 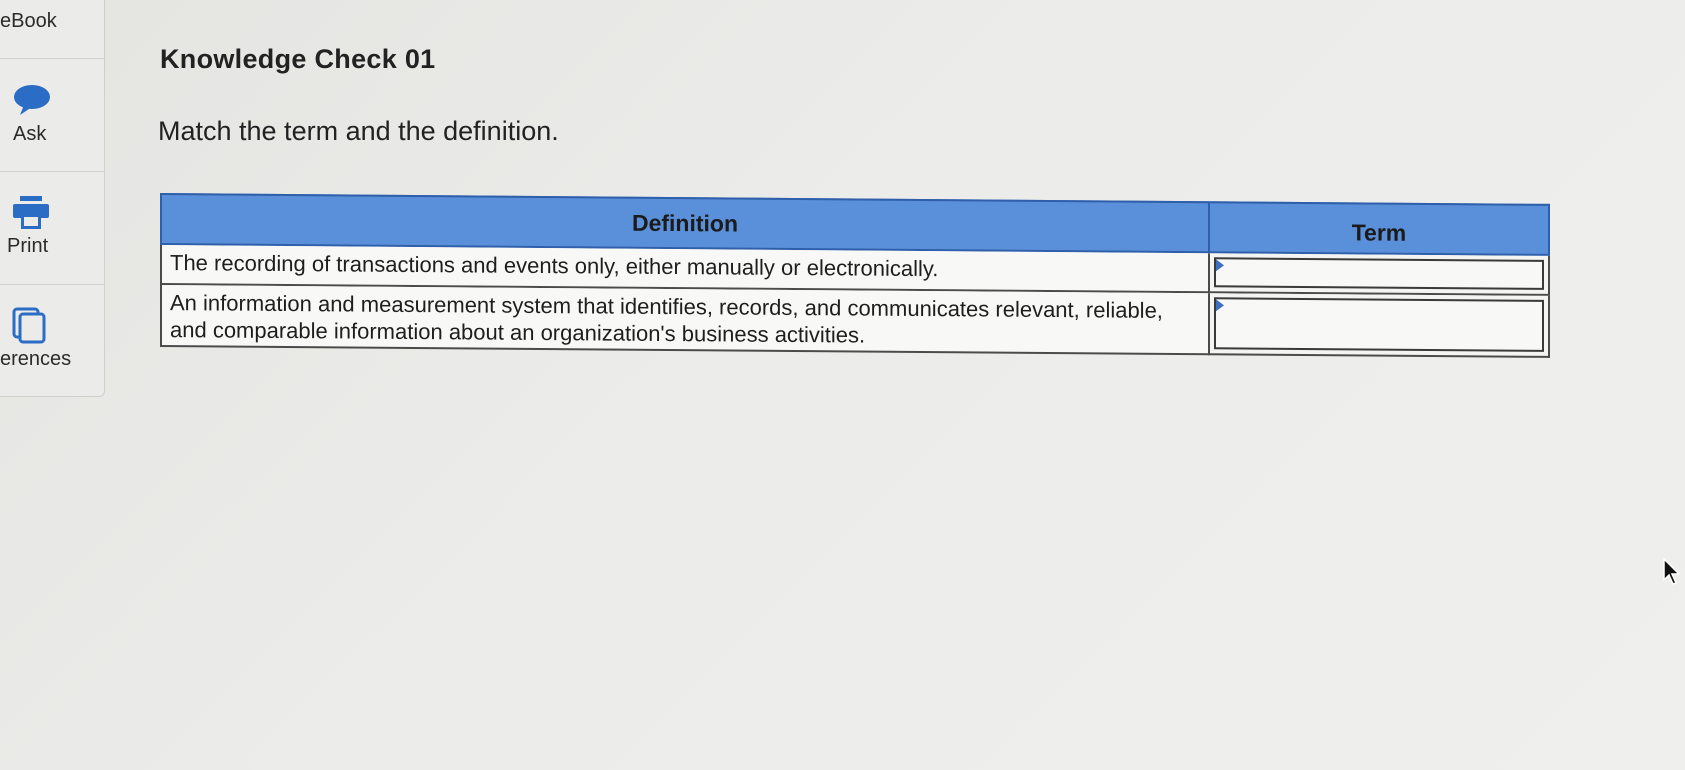 I want to click on references-icon, so click(x=30, y=327).